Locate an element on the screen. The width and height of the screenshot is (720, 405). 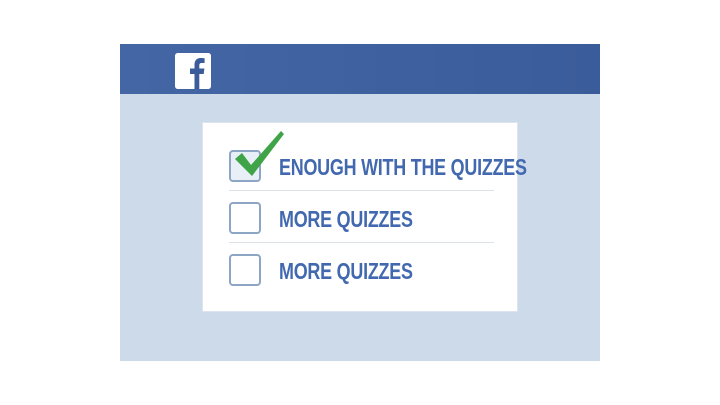
option-label: ENOUGH WITH THE QUIZZES is located at coordinates (403, 167).